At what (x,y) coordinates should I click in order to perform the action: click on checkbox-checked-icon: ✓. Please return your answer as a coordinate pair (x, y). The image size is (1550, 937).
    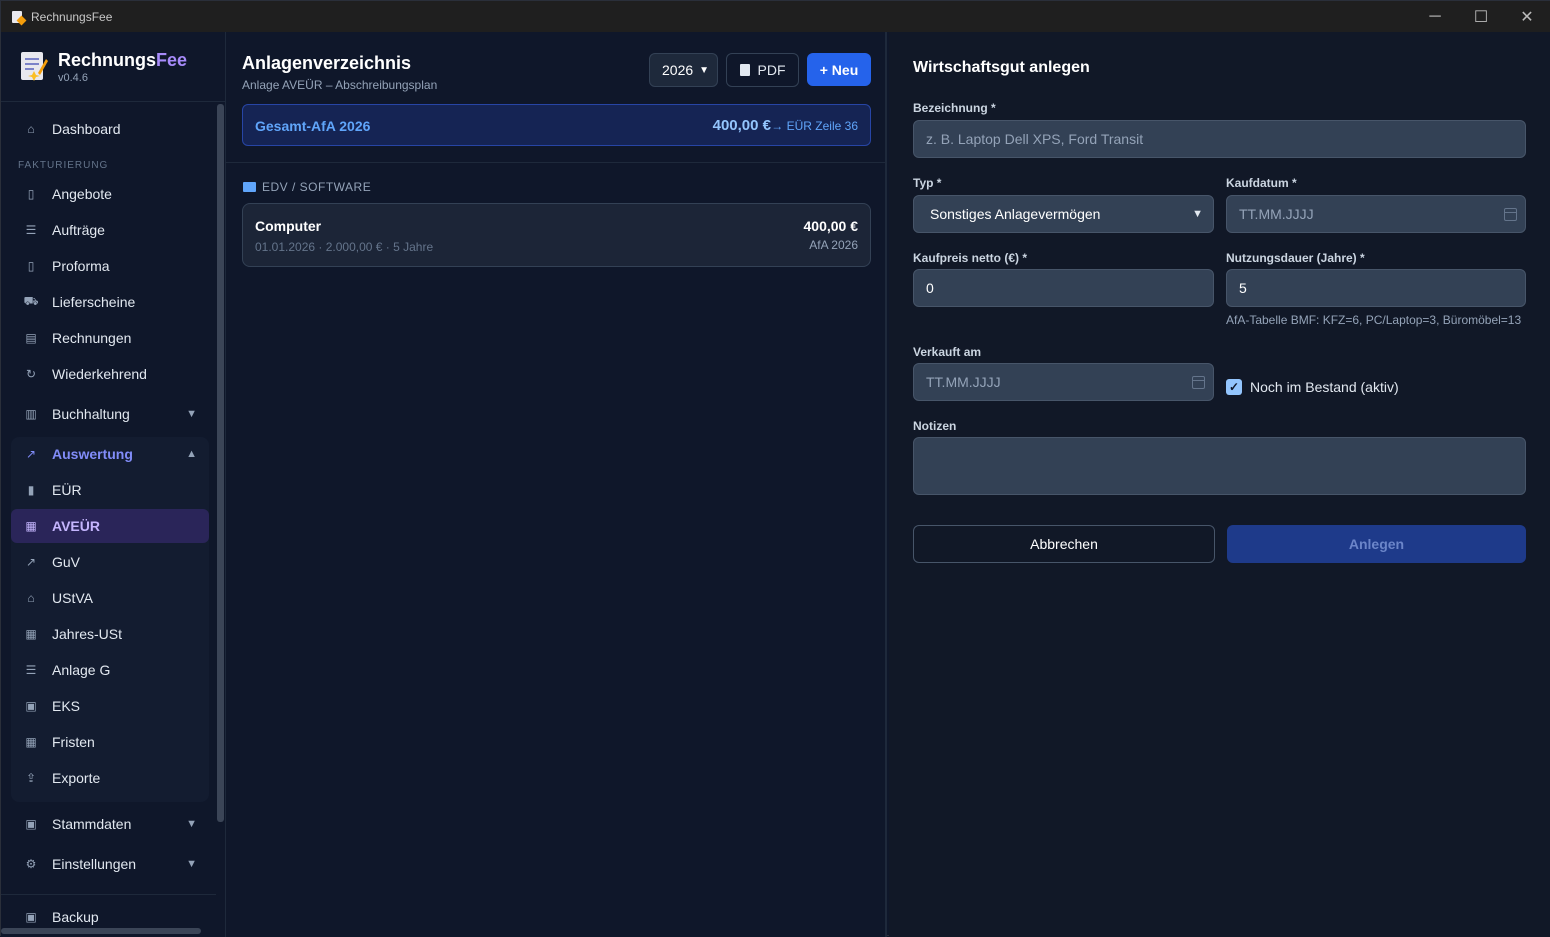
    Looking at the image, I should click on (1234, 387).